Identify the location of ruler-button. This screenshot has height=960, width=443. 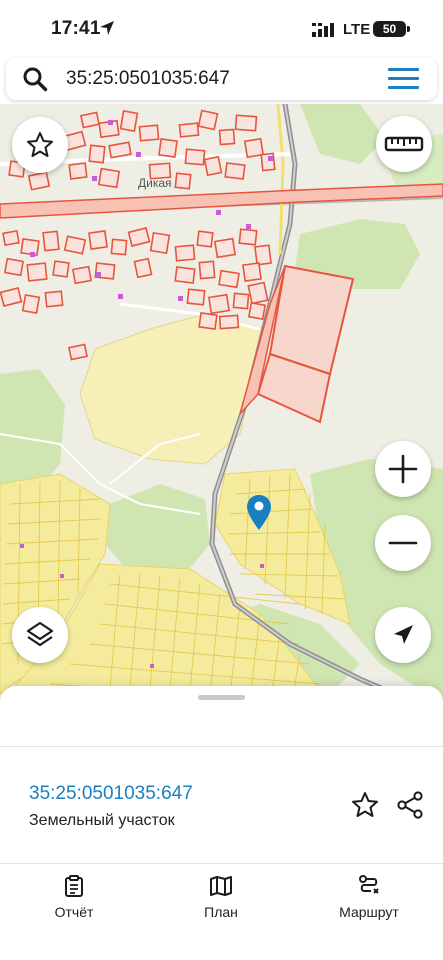
(404, 144).